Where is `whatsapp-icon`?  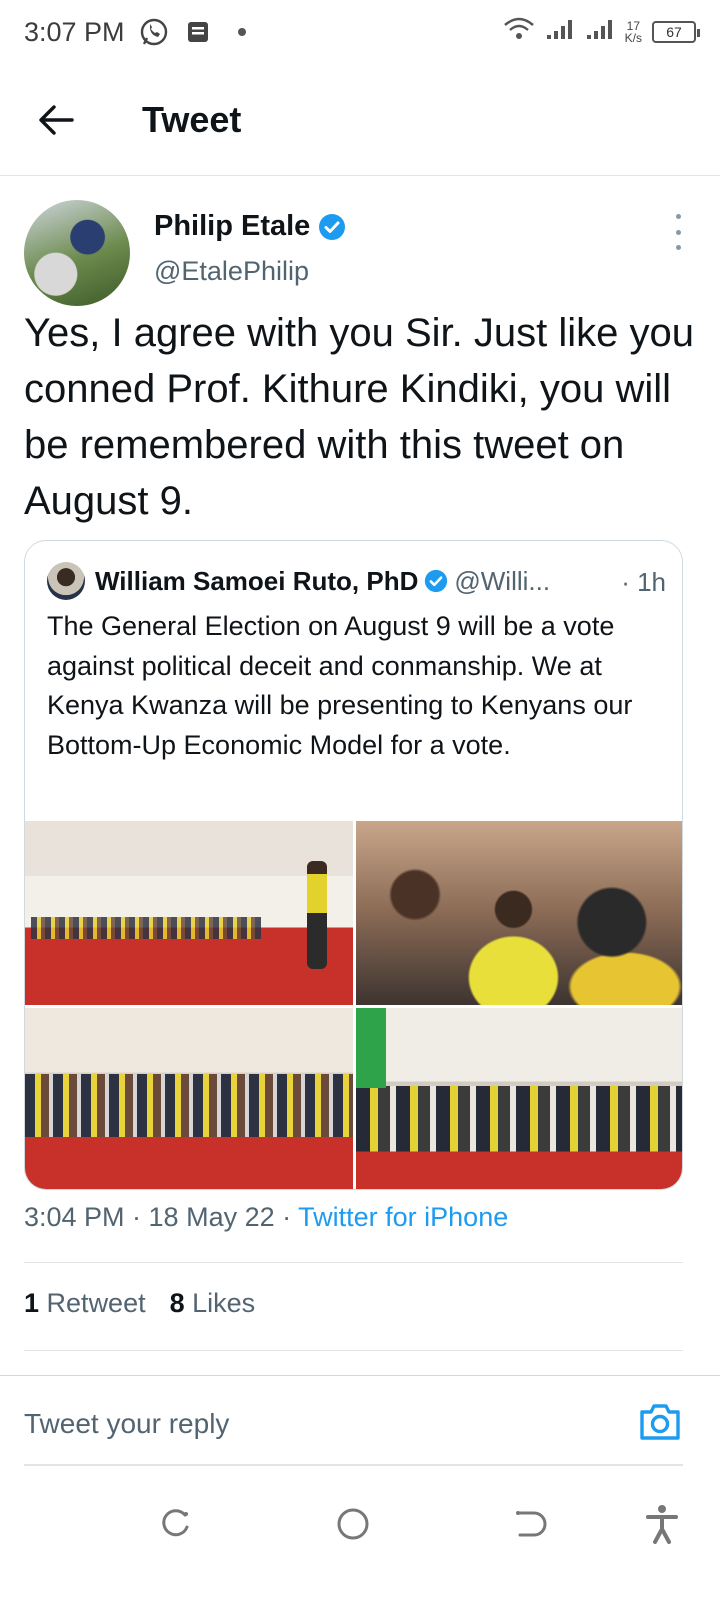
whatsapp-icon is located at coordinates (154, 32).